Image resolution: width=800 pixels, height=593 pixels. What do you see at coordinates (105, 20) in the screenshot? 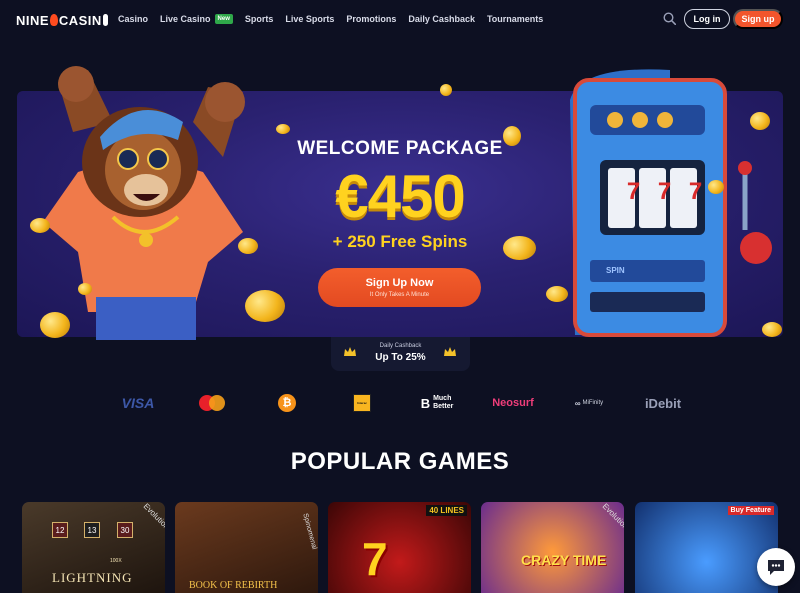
I see `mascot-icon` at bounding box center [105, 20].